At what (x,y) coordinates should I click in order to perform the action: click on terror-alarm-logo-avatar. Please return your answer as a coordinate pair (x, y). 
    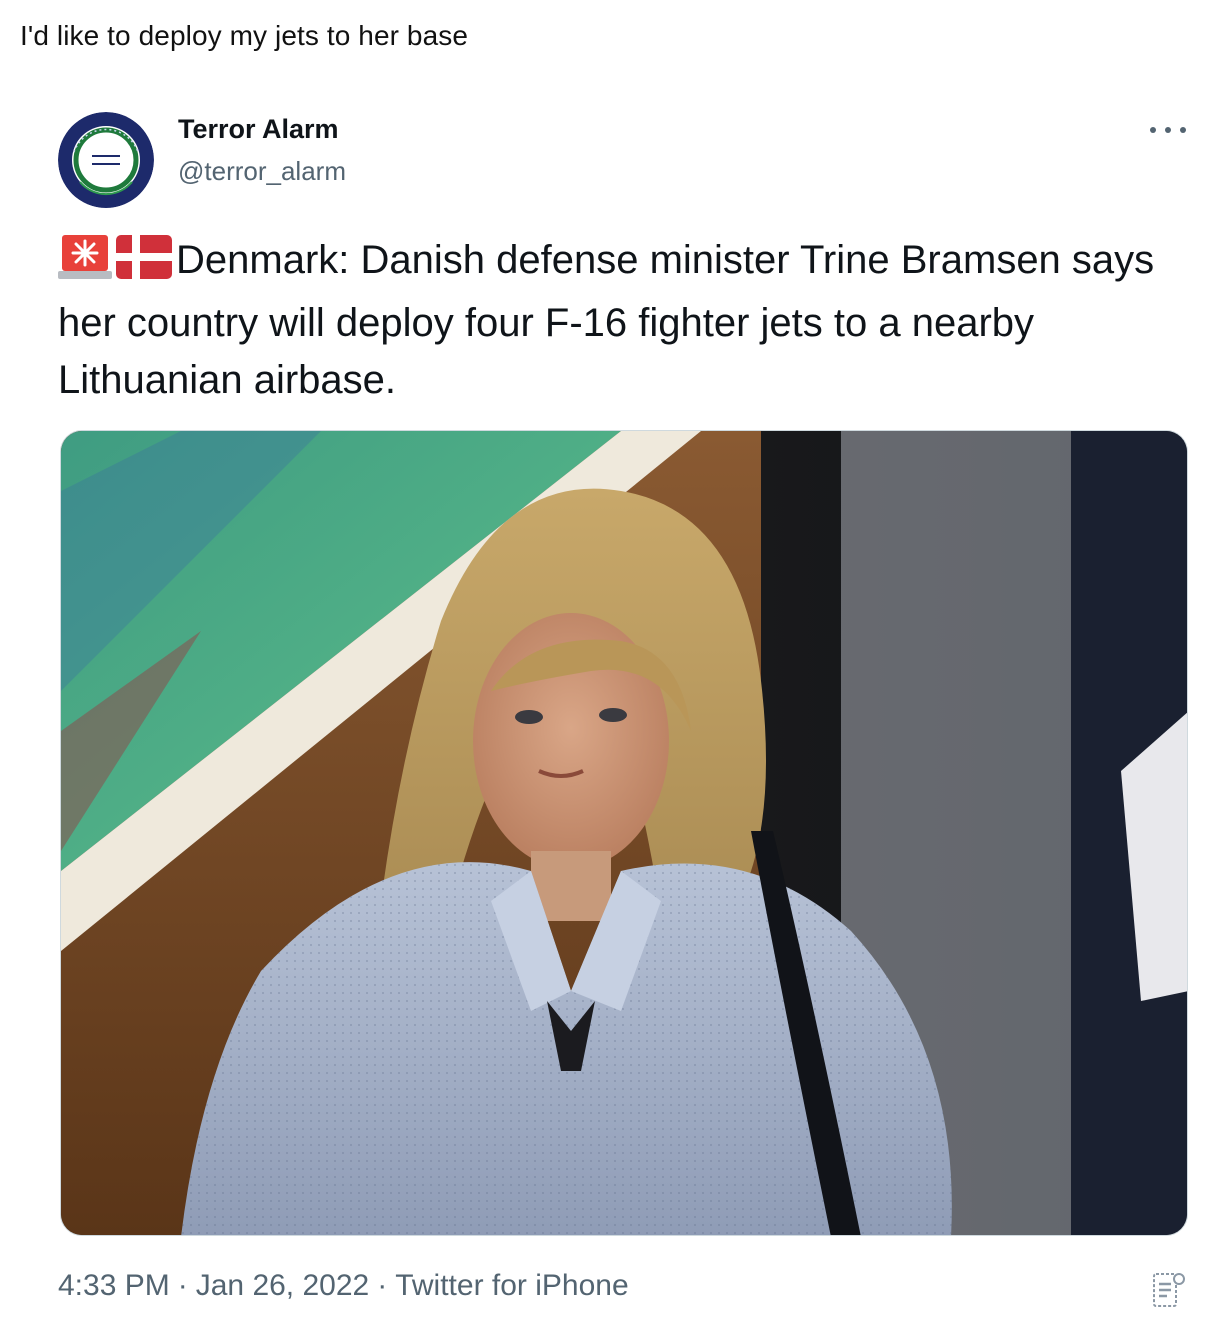
    Looking at the image, I should click on (106, 160).